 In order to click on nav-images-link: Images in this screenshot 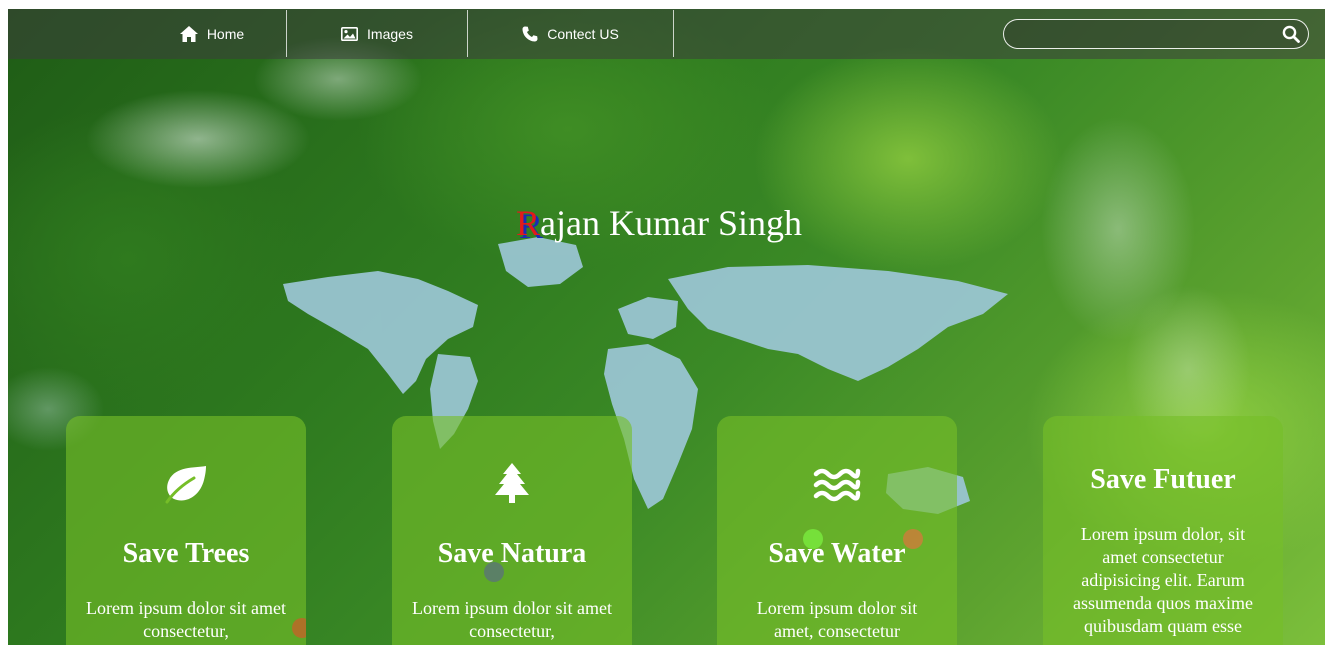, I will do `click(377, 34)`.